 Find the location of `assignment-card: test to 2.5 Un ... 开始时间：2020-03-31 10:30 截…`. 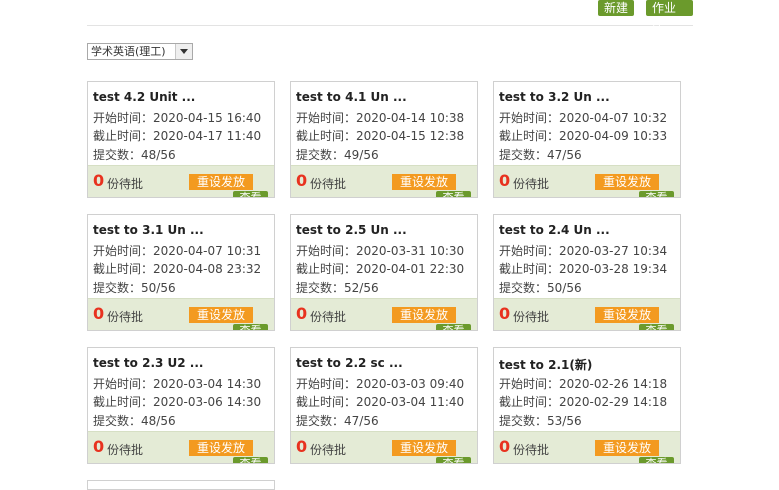

assignment-card: test to 2.5 Un ... 开始时间：2020-03-31 10:30 截… is located at coordinates (384, 272).